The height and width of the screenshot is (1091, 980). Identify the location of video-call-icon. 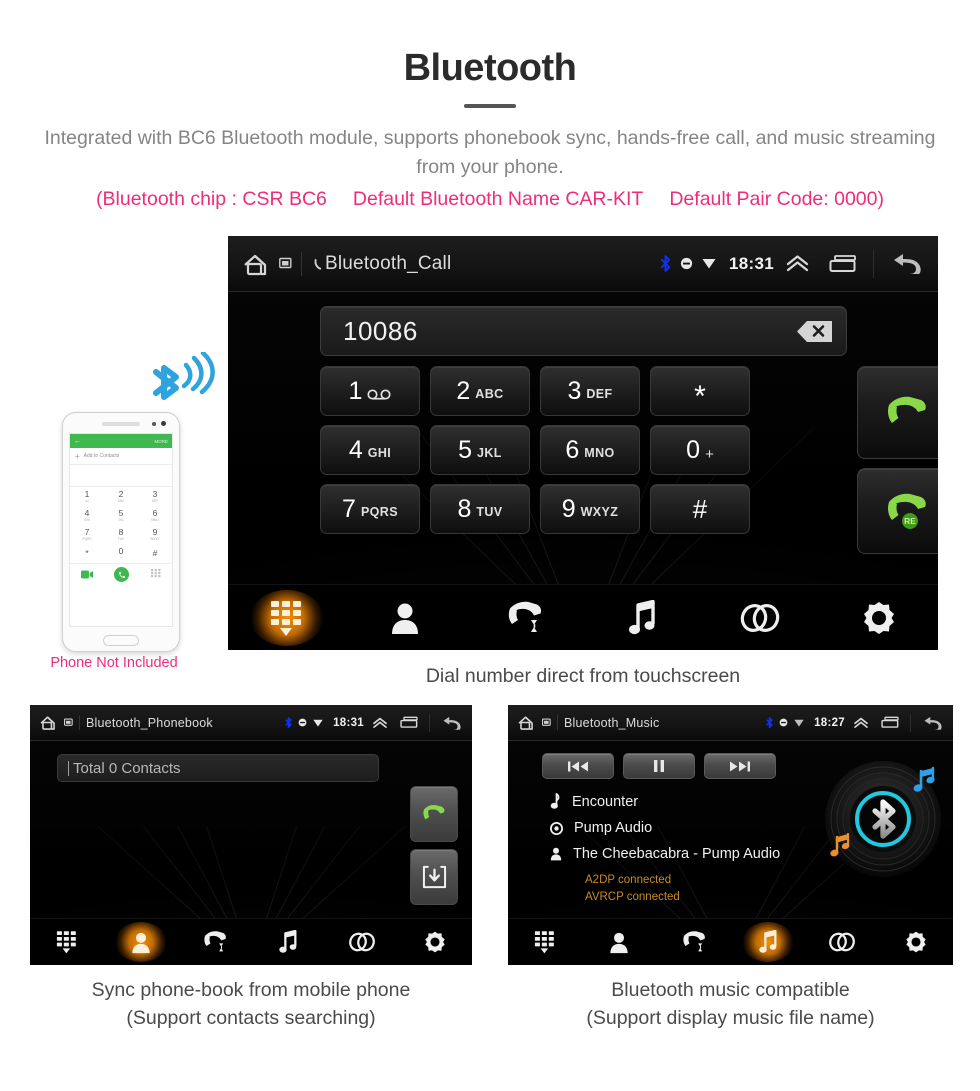
(86, 574).